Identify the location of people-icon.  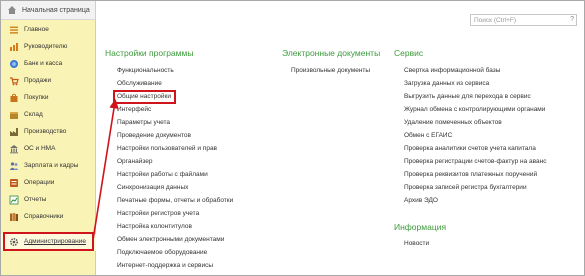
(14, 166).